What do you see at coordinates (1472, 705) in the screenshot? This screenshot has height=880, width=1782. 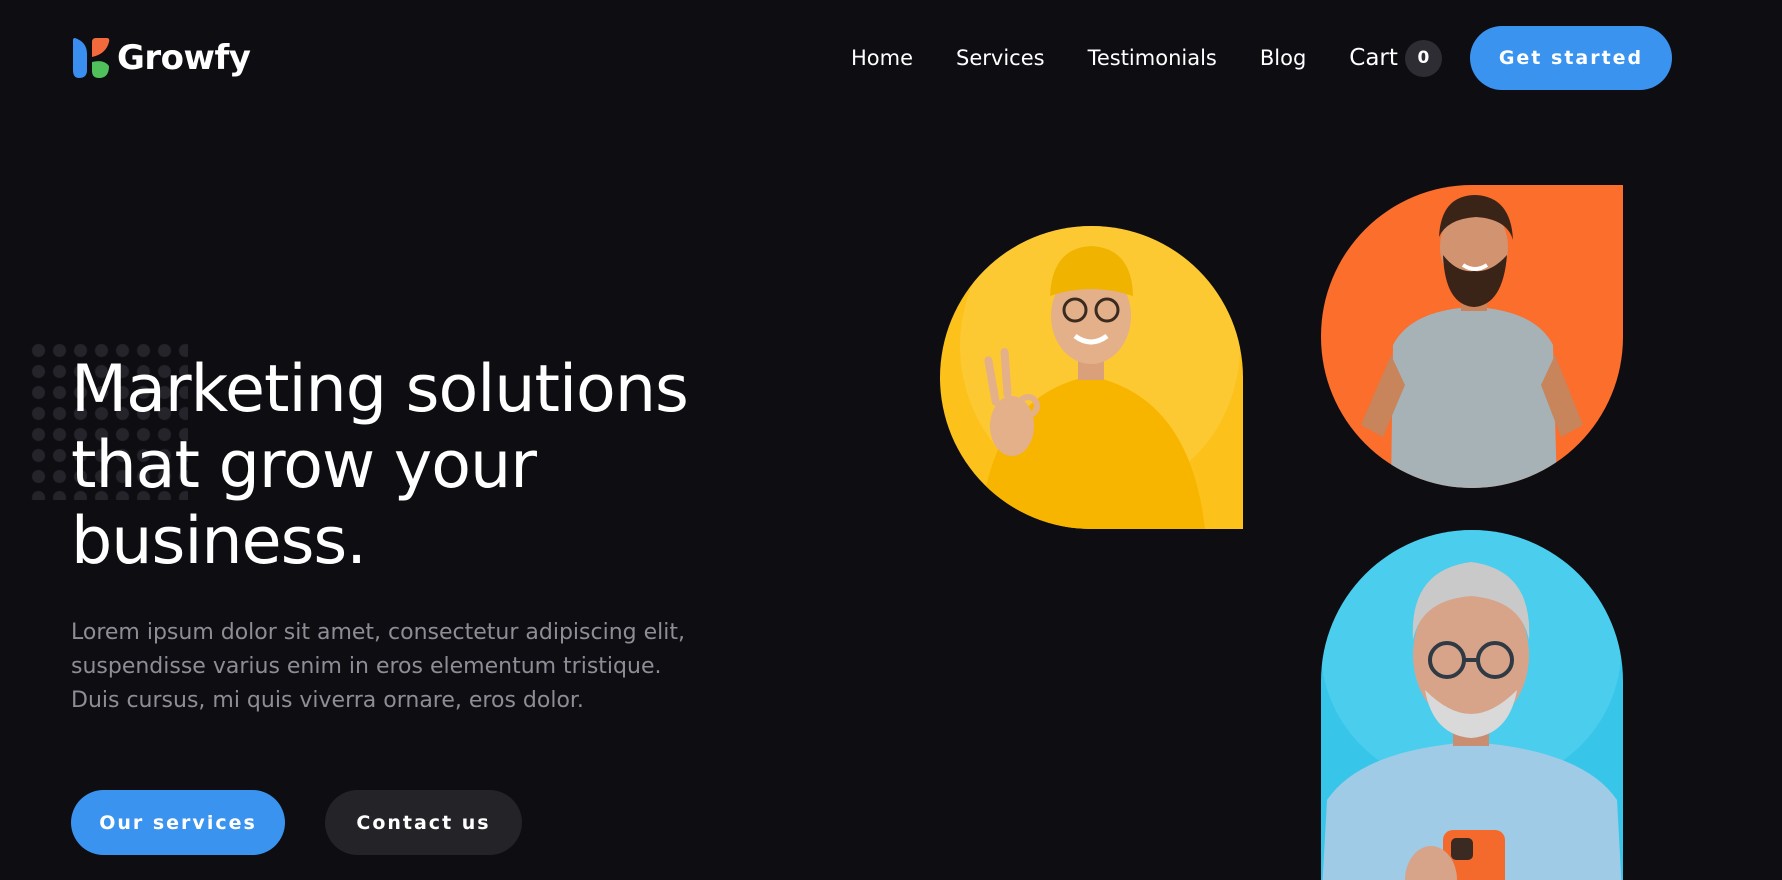 I see `photo-older-man-phone` at bounding box center [1472, 705].